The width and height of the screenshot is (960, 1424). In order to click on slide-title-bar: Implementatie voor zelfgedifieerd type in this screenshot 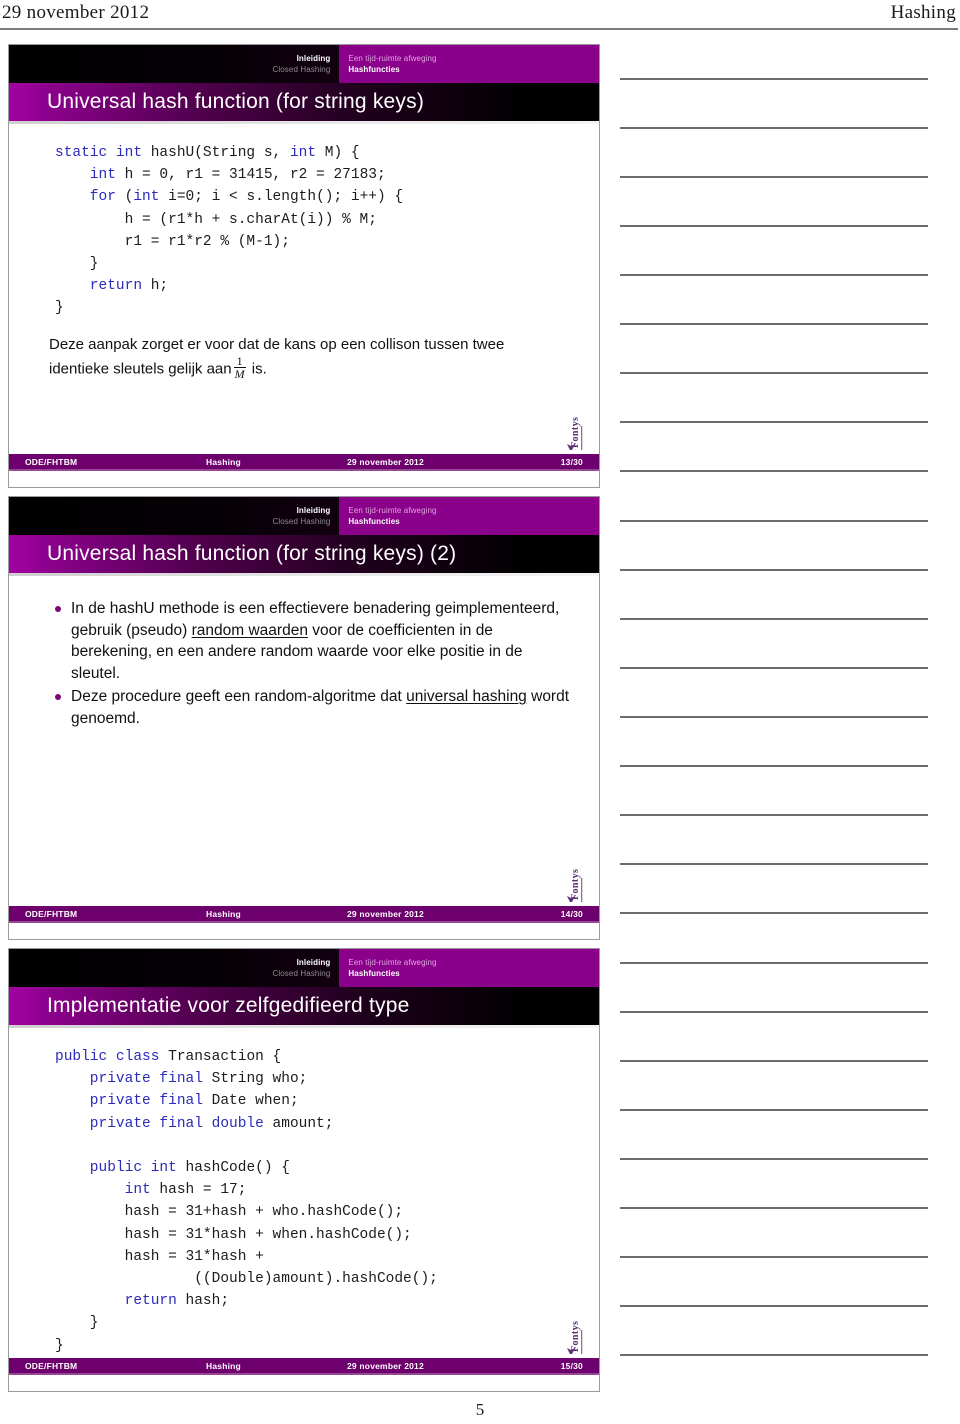, I will do `click(304, 1006)`.